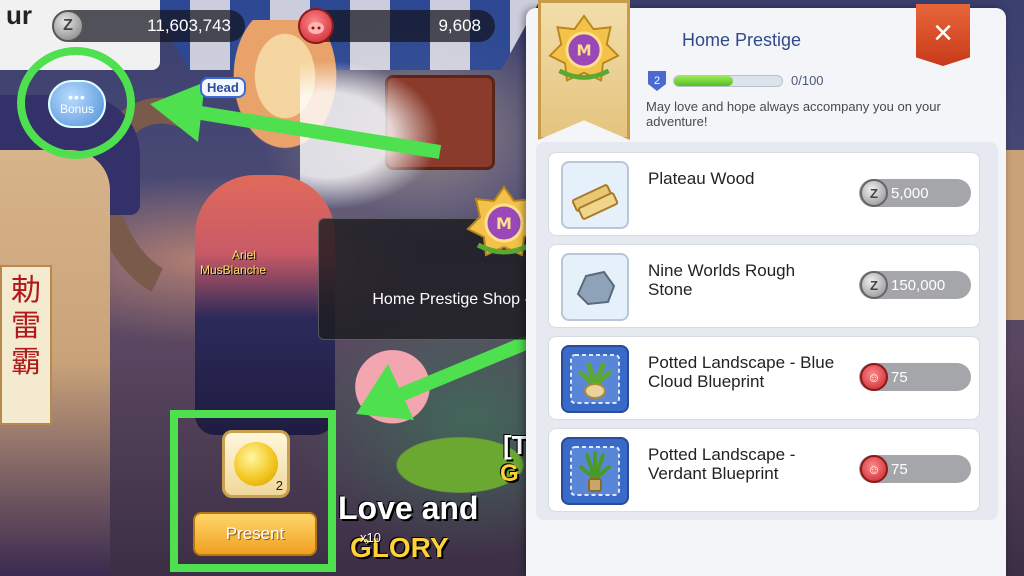 This screenshot has height=576, width=1024. What do you see at coordinates (910, 193) in the screenshot?
I see `price-value: 5,000` at bounding box center [910, 193].